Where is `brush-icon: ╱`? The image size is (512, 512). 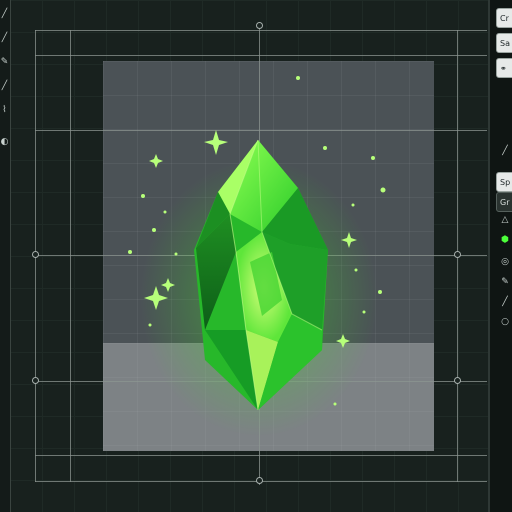 brush-icon: ╱ is located at coordinates (4, 14).